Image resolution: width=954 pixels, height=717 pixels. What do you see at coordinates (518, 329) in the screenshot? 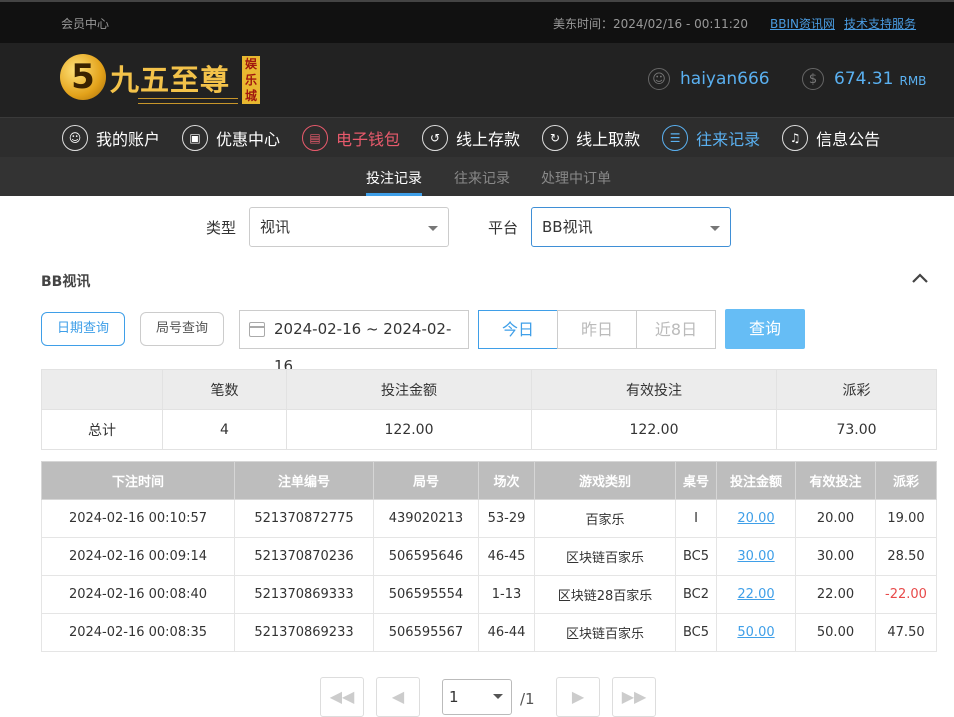
I see `today-button: 今日` at bounding box center [518, 329].